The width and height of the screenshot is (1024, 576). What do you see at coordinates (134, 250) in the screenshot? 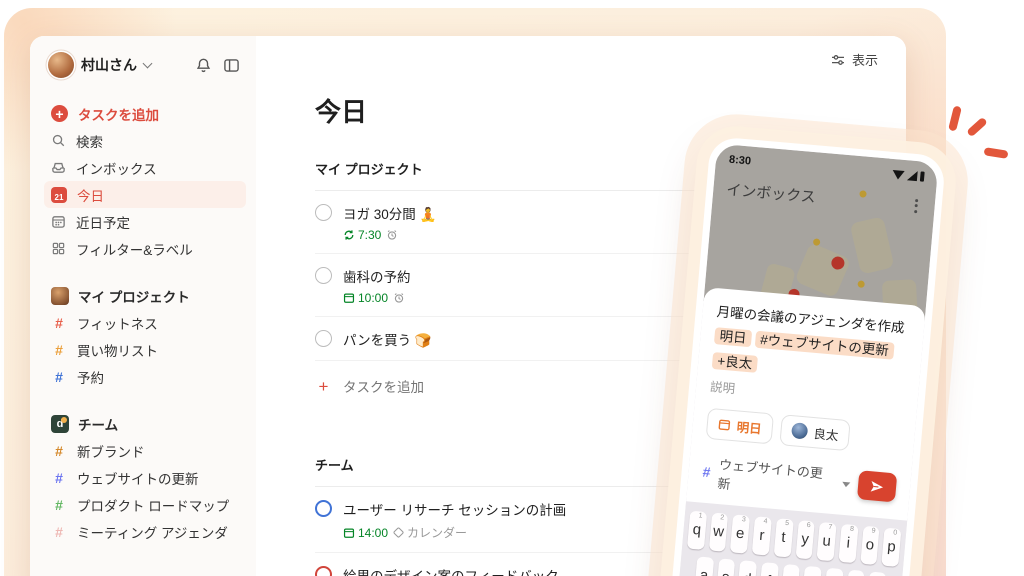
I see `filters-labels-label: フィルター&ラベル` at bounding box center [134, 250].